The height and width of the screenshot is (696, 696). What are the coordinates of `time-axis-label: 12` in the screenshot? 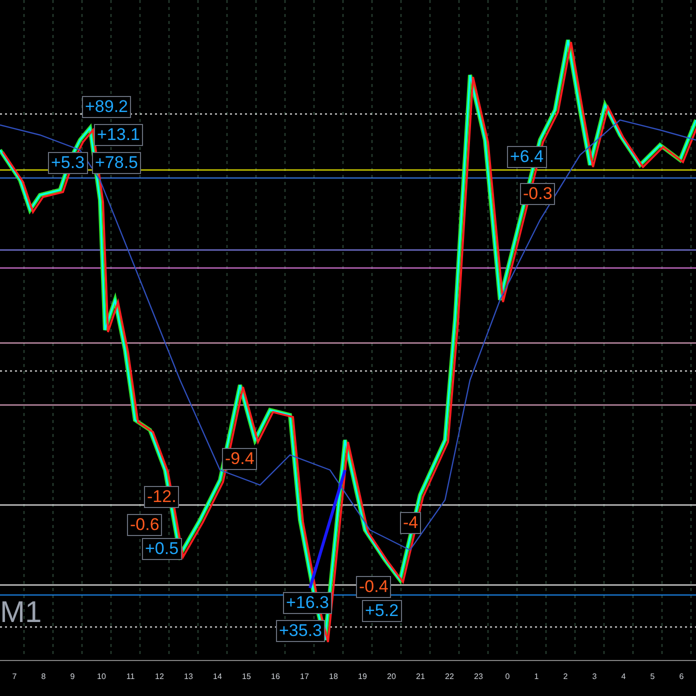 It's located at (159, 677).